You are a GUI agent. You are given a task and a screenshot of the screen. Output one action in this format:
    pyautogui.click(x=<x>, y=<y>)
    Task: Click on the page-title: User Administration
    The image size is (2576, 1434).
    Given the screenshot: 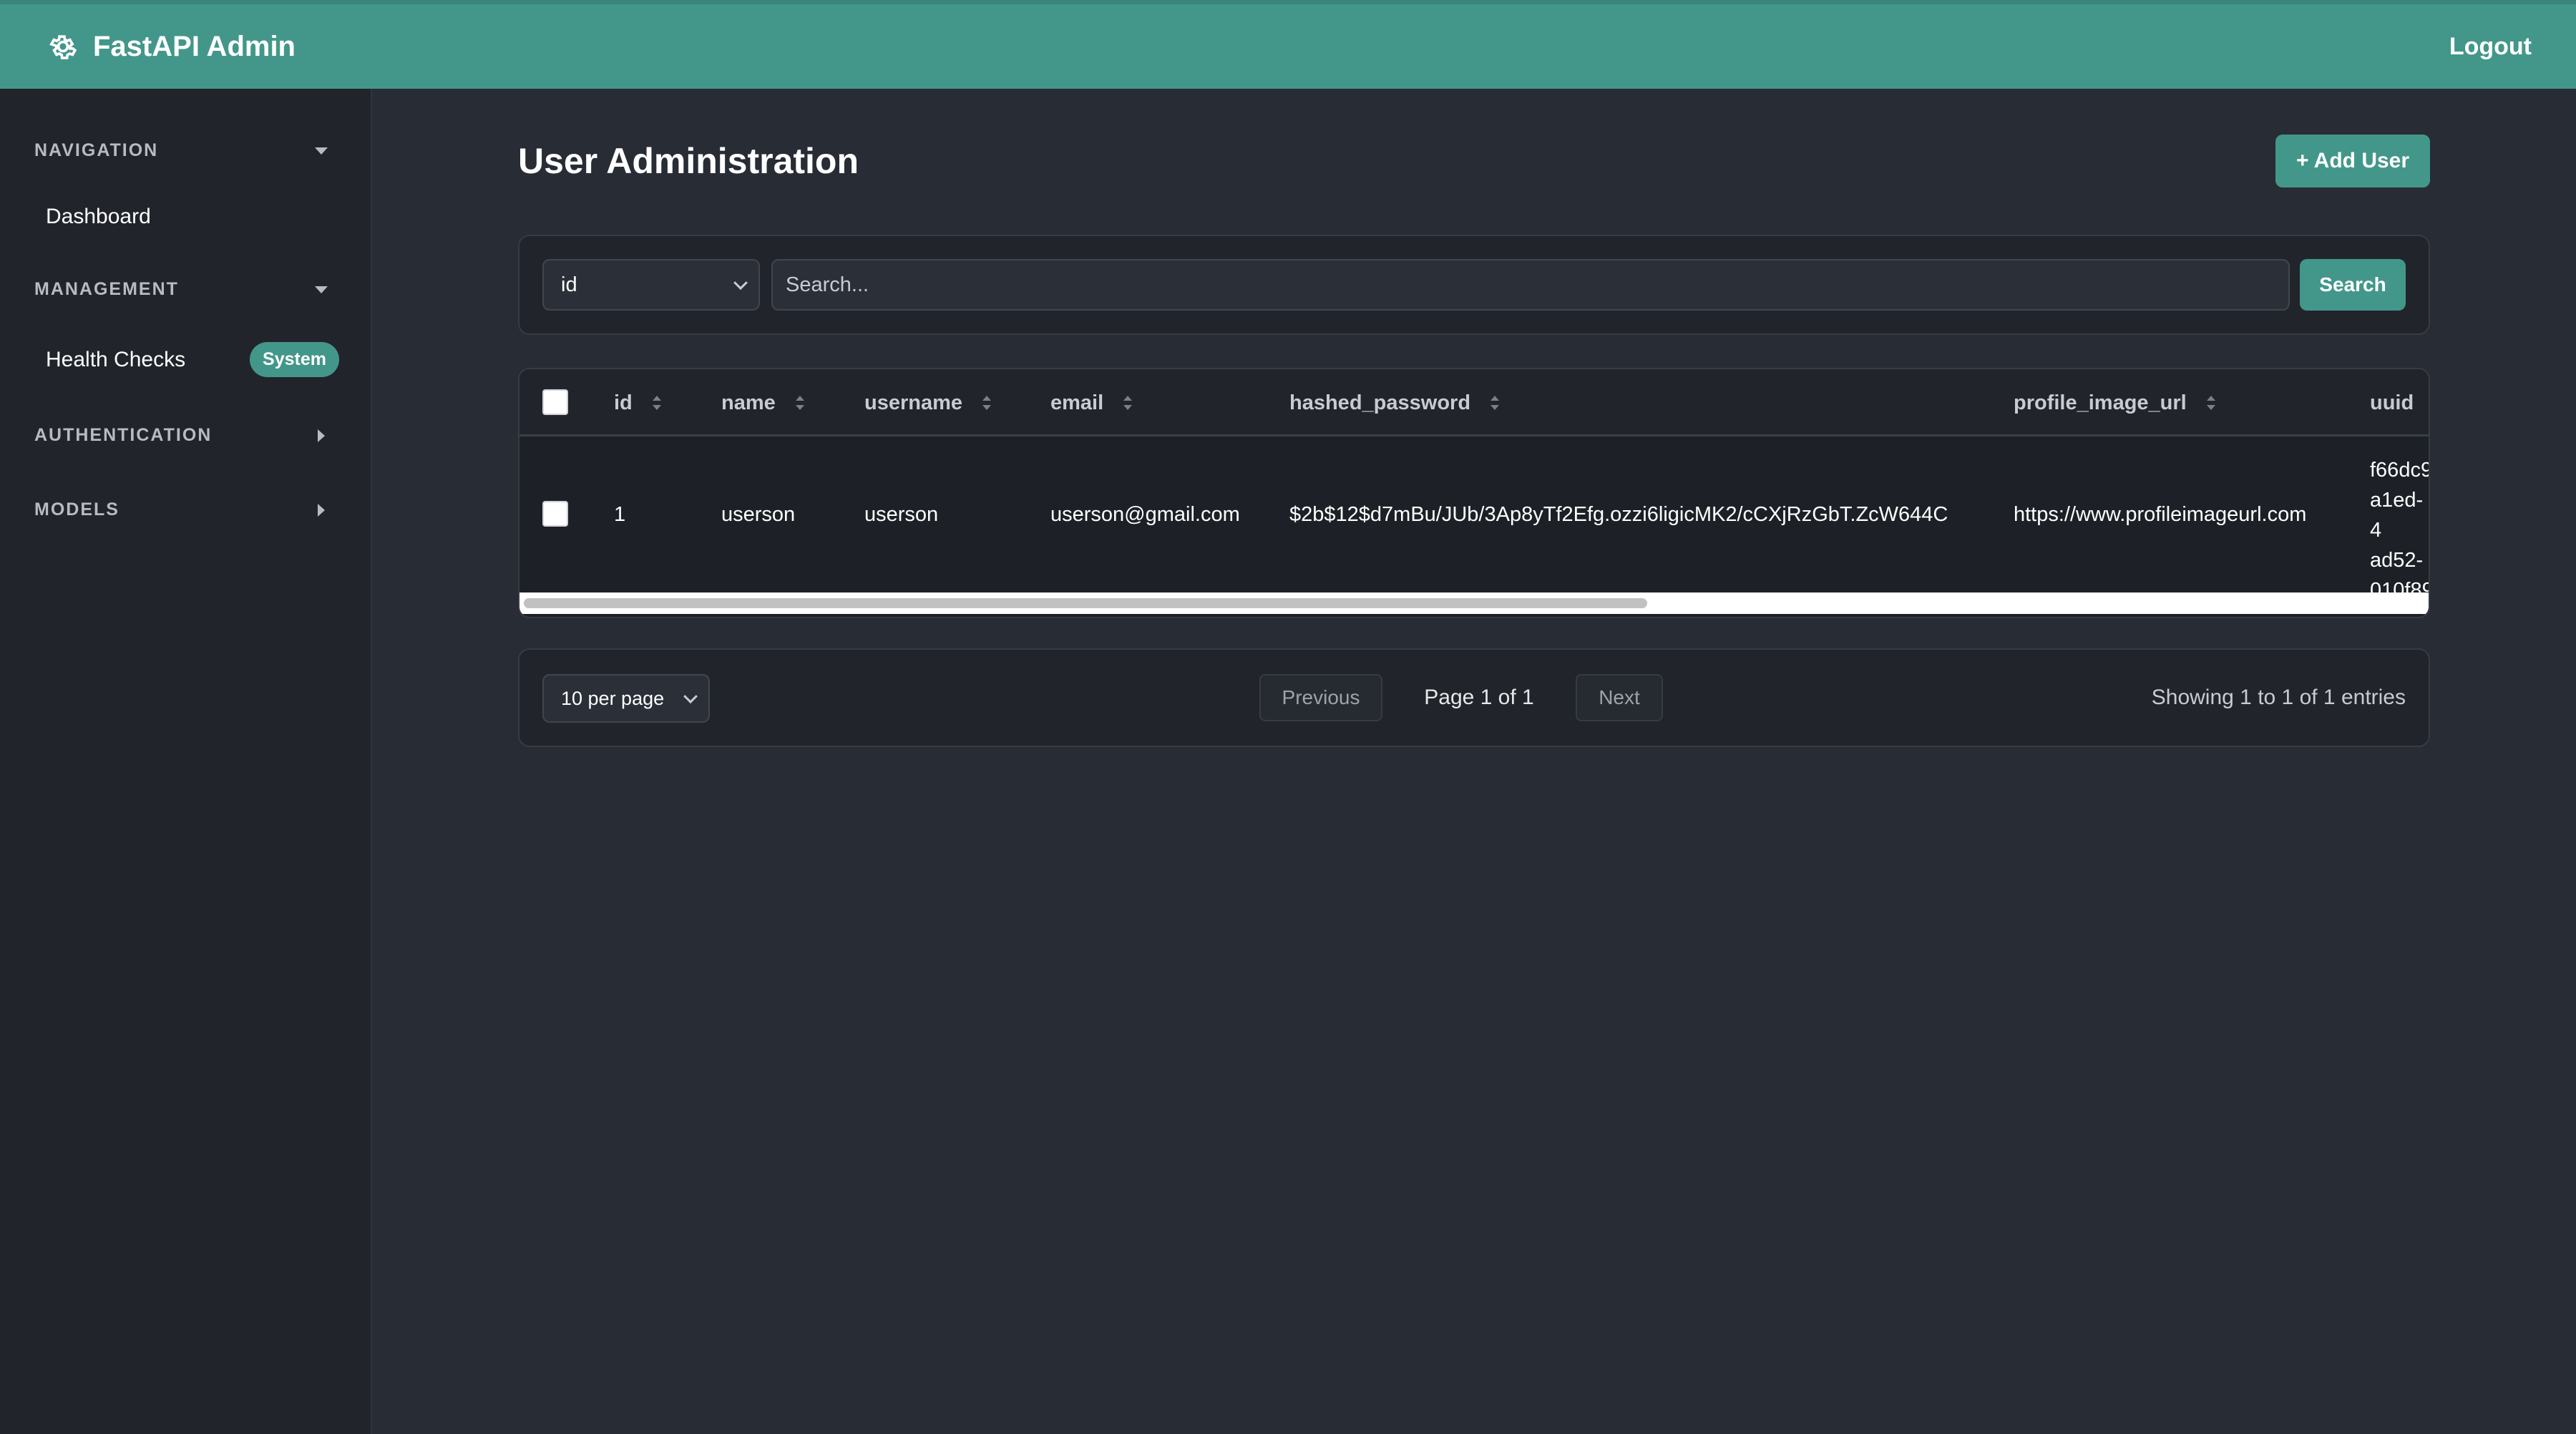 What is the action you would take?
    pyautogui.click(x=688, y=161)
    